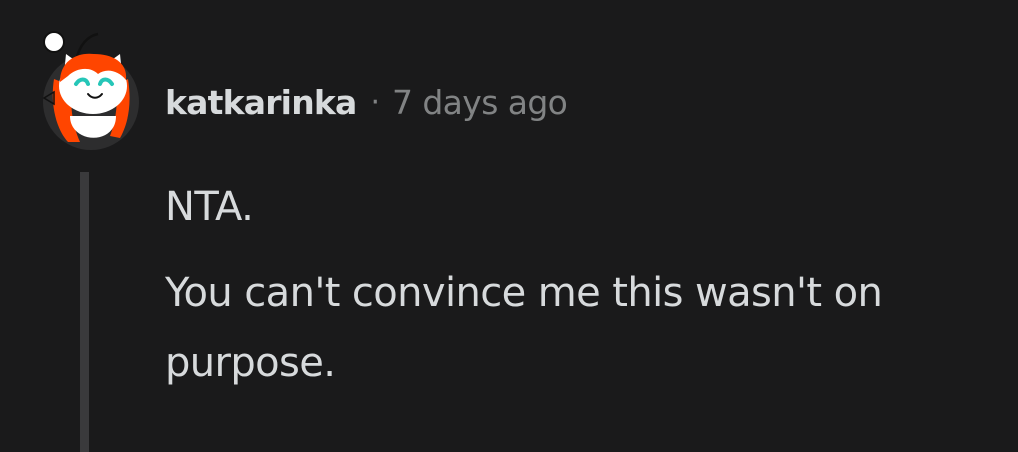 The width and height of the screenshot is (1018, 452). I want to click on comment-meta: katkarinka · 7 days ago, so click(366, 102).